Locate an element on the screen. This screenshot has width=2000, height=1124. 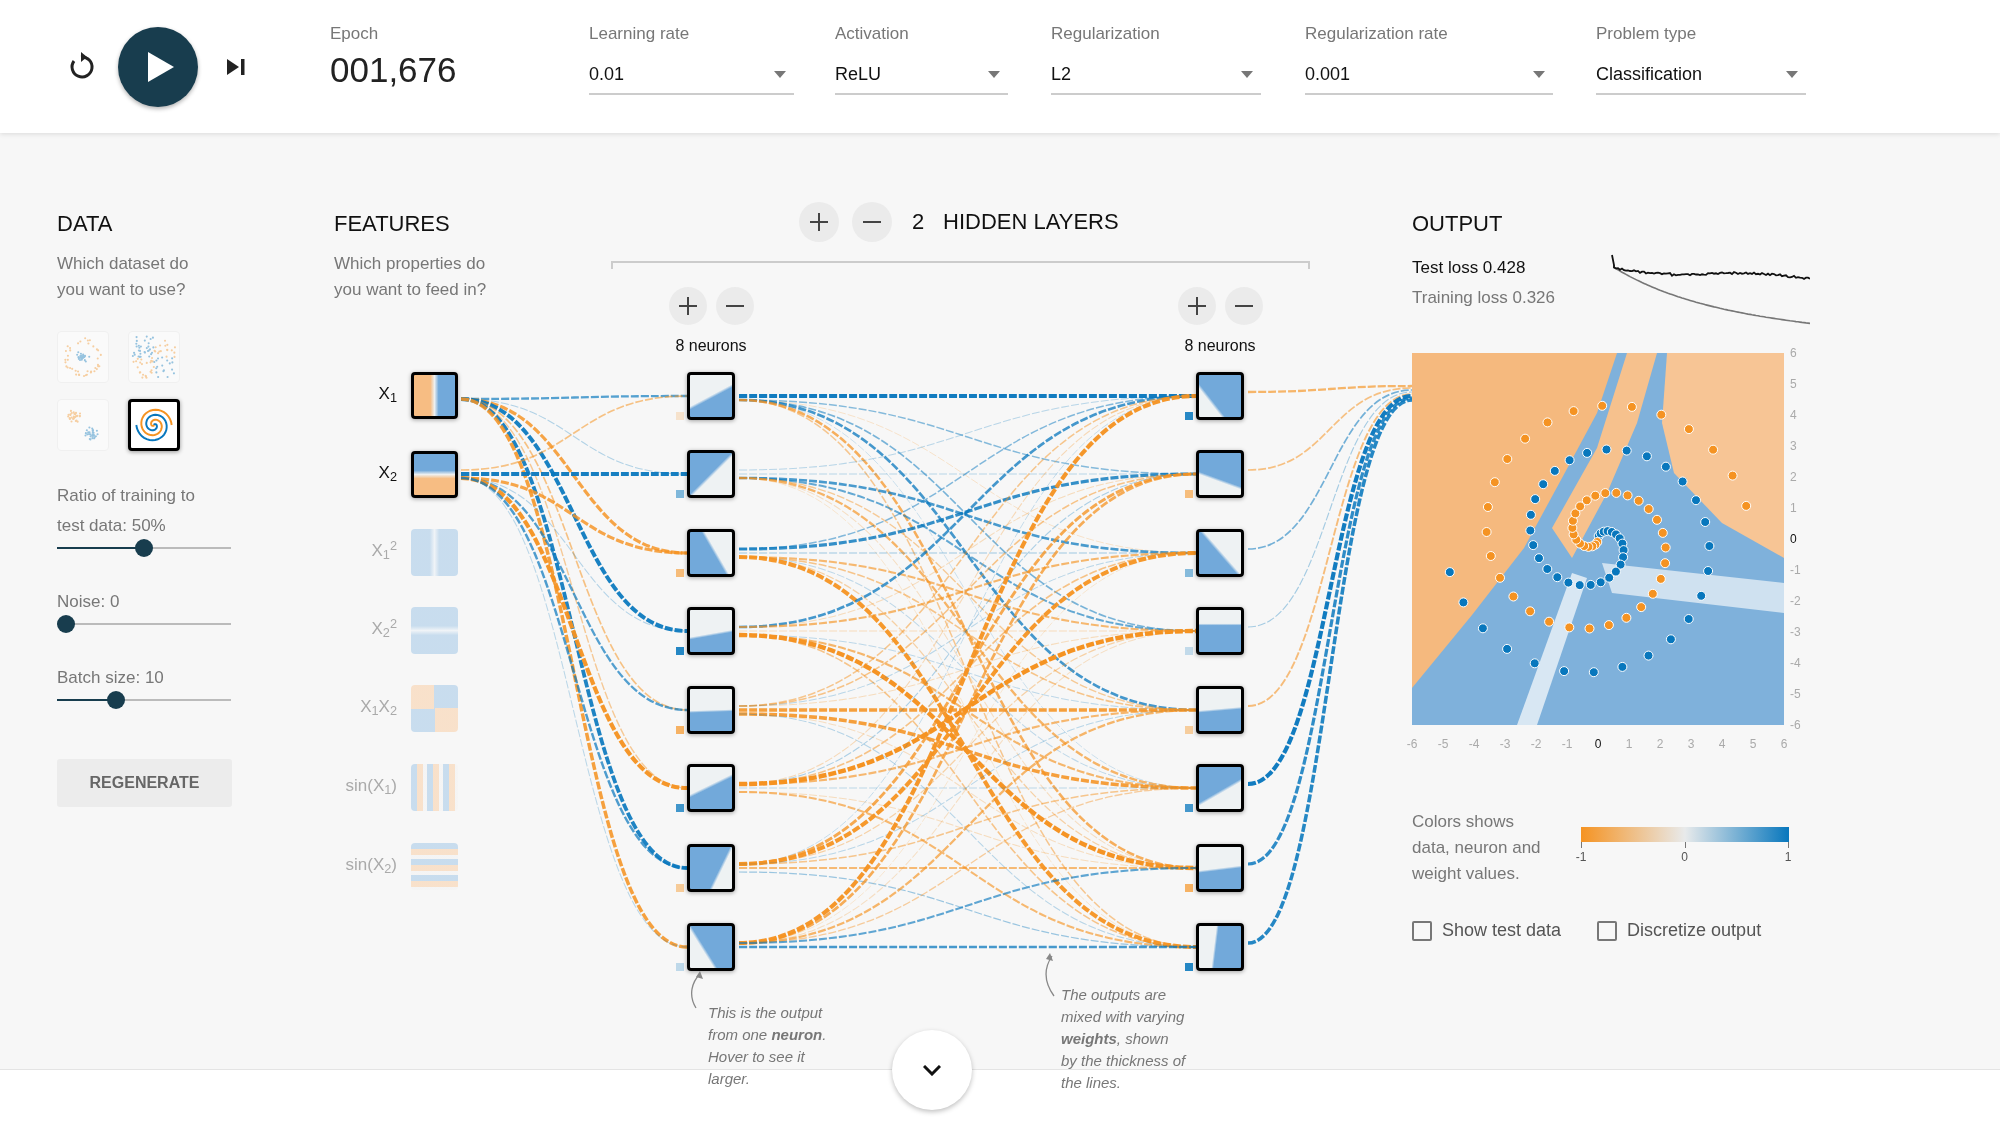
feature-label: X$_{1}$X$_{2}$ is located at coordinates (378, 707).